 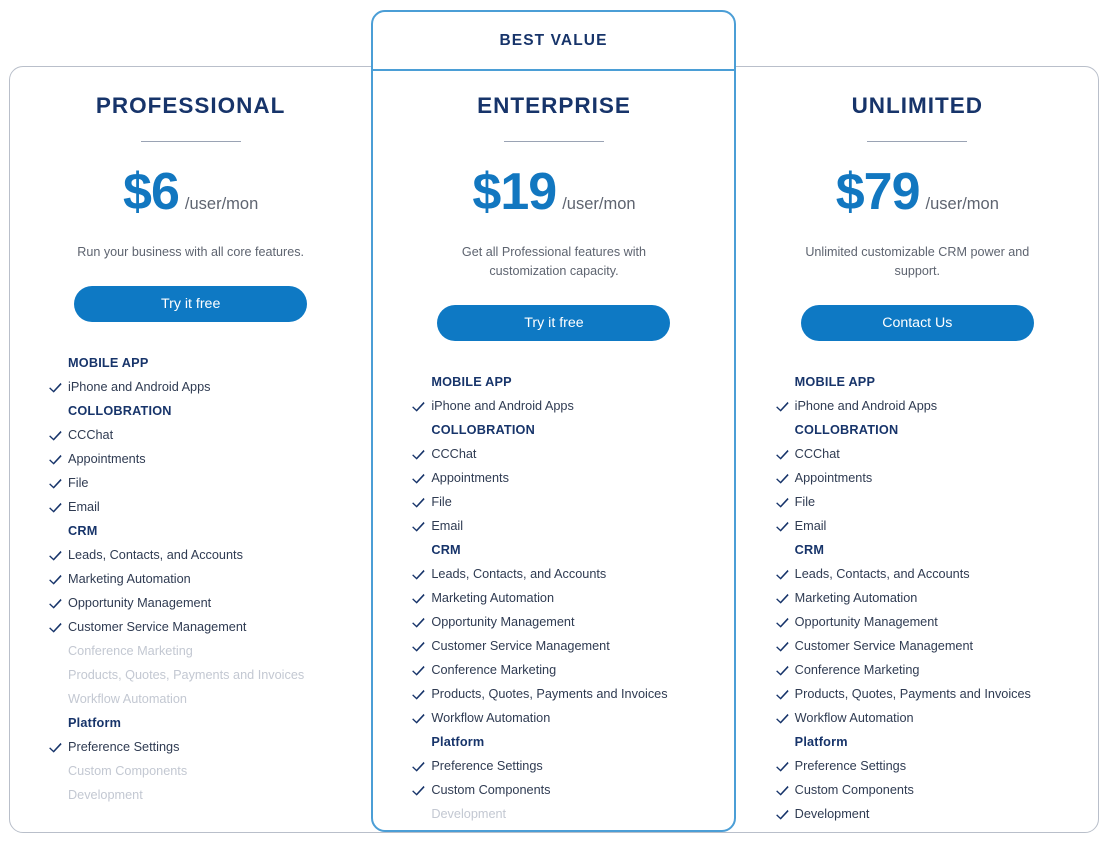 What do you see at coordinates (84, 507) in the screenshot?
I see `feature-item-label: Email` at bounding box center [84, 507].